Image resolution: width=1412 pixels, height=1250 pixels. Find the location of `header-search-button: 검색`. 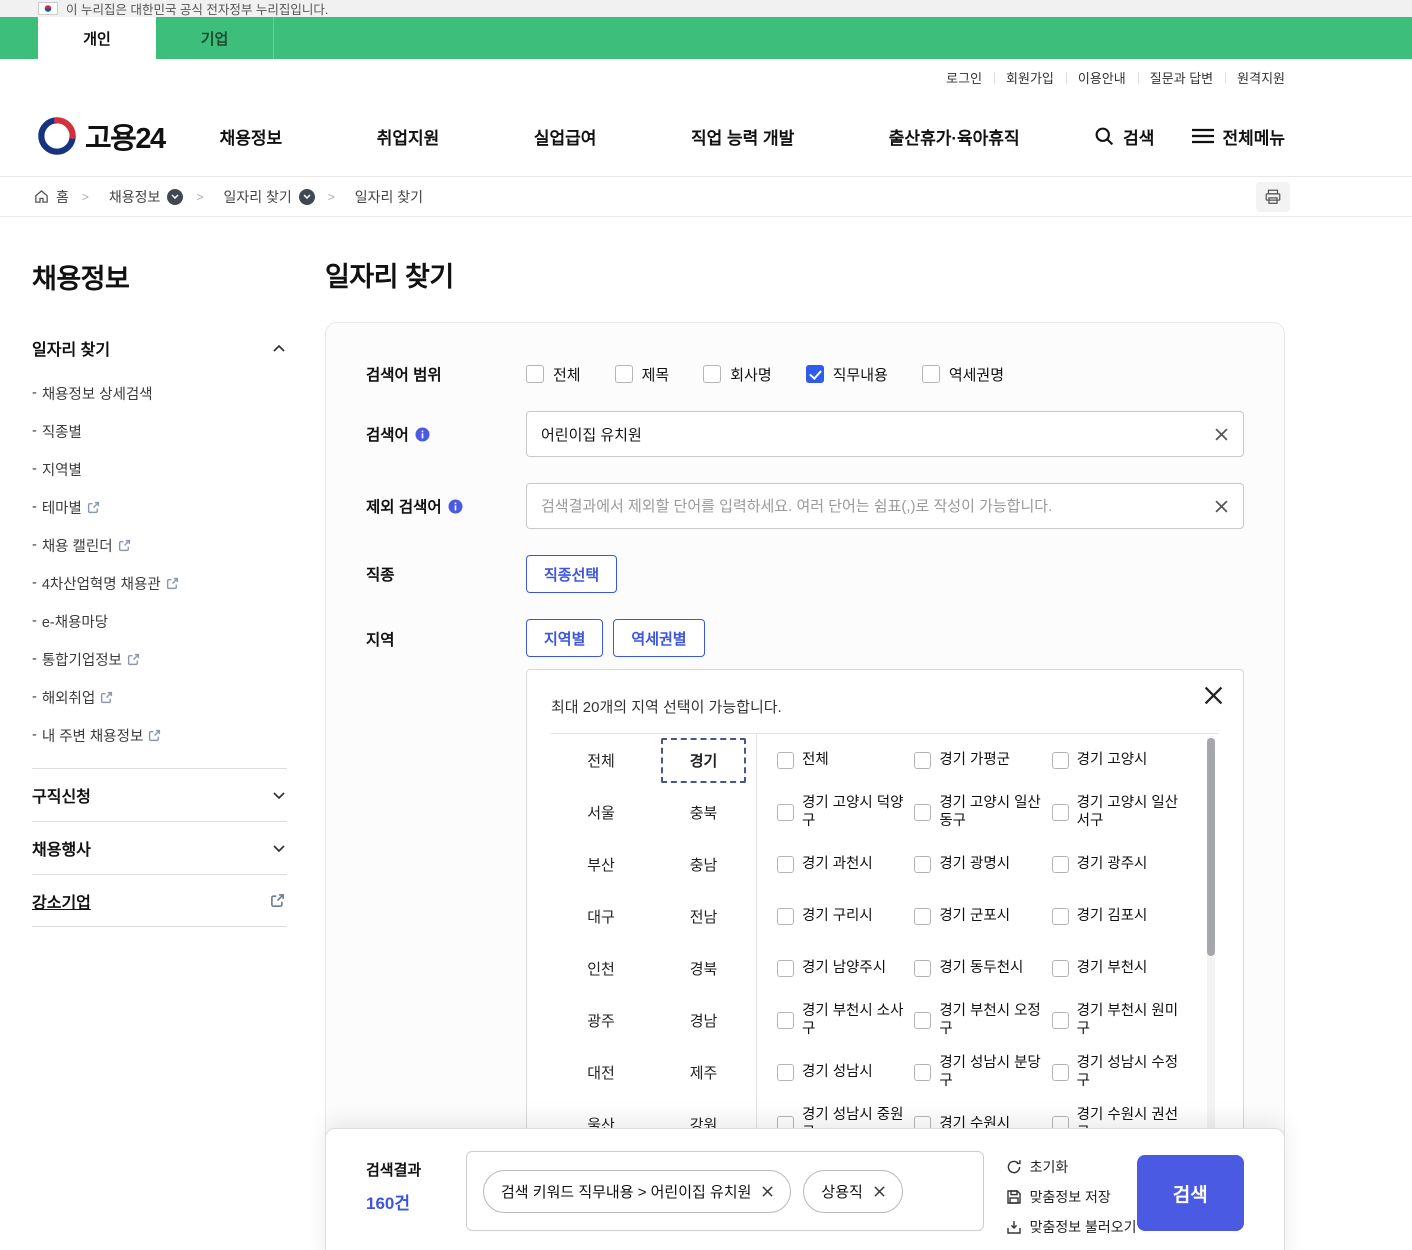

header-search-button: 검색 is located at coordinates (1124, 136).